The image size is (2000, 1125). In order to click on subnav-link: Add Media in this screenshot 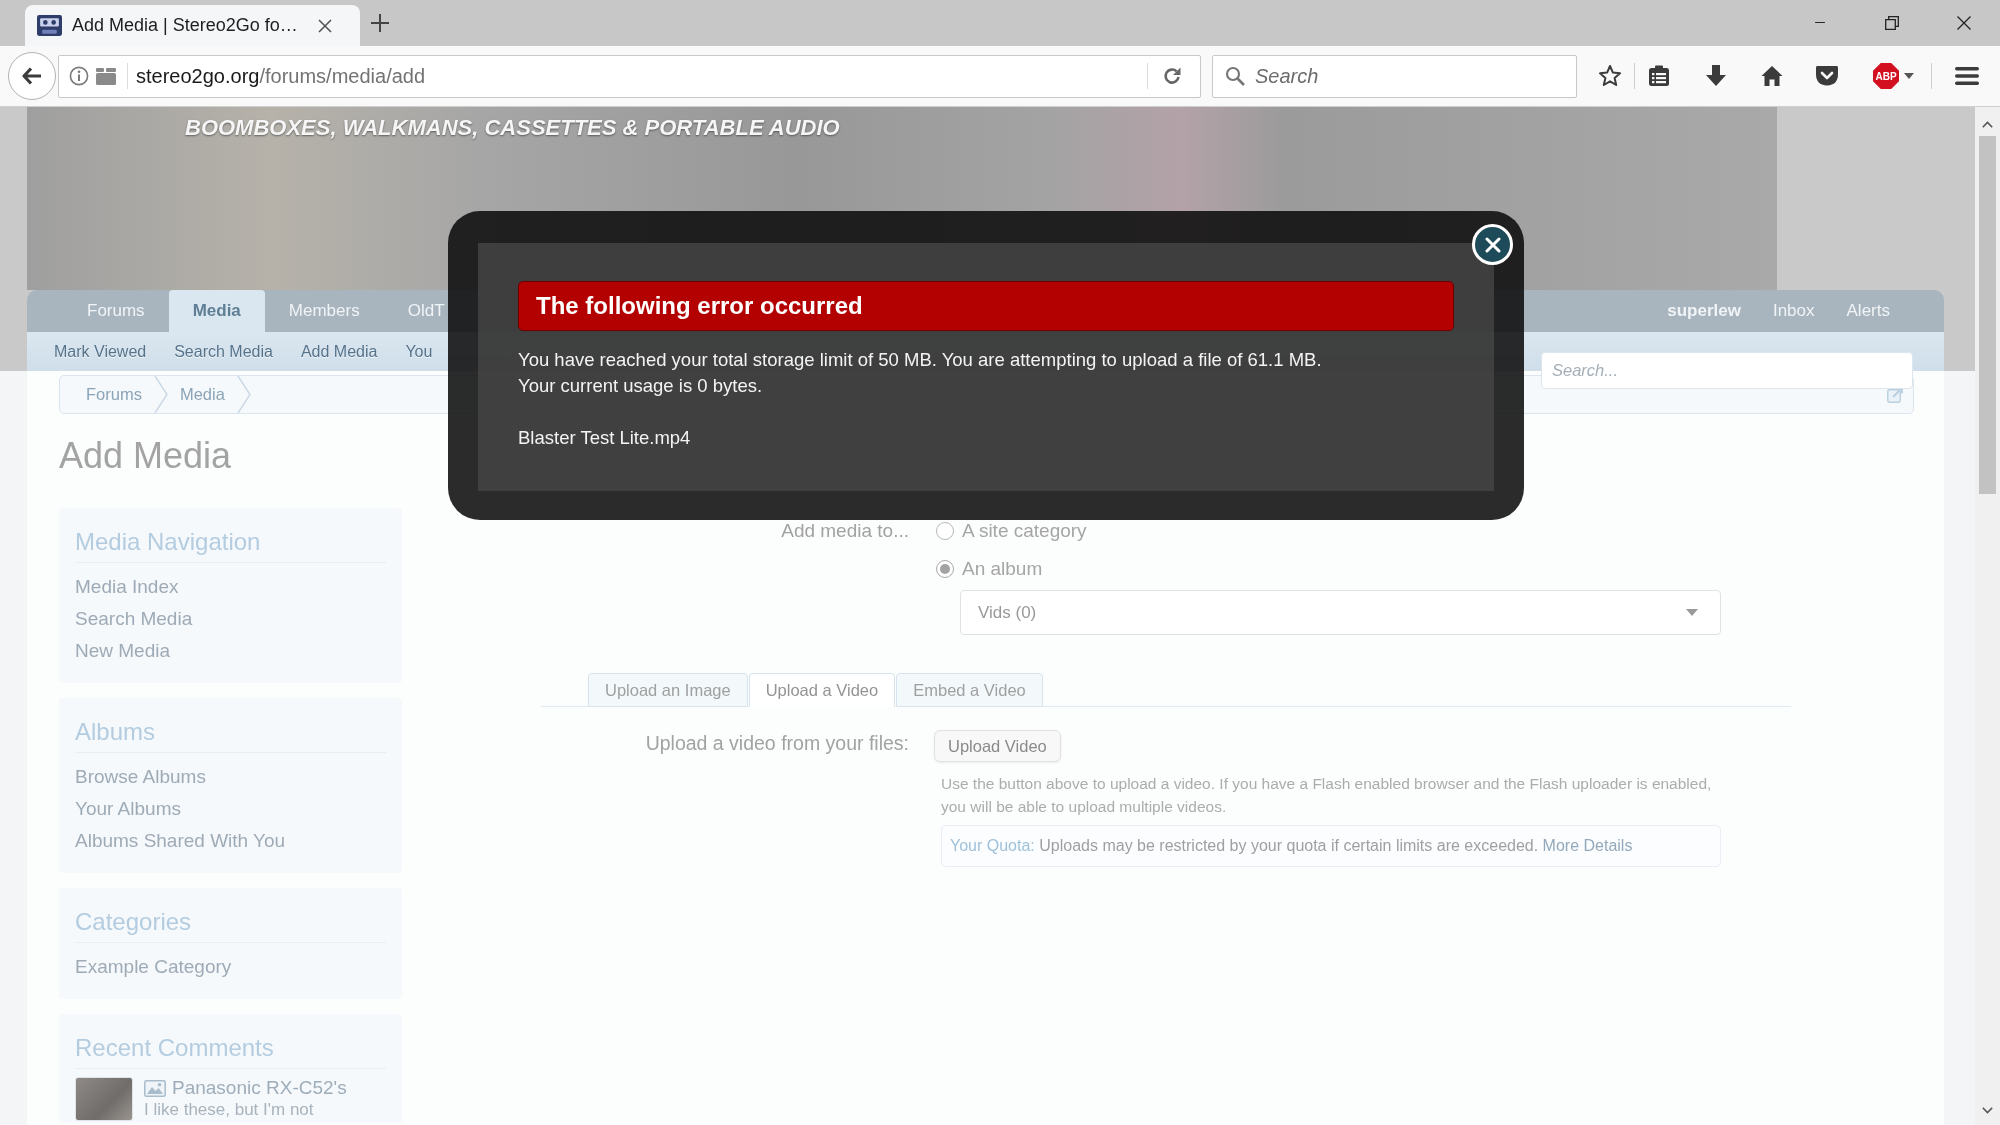, I will do `click(339, 351)`.